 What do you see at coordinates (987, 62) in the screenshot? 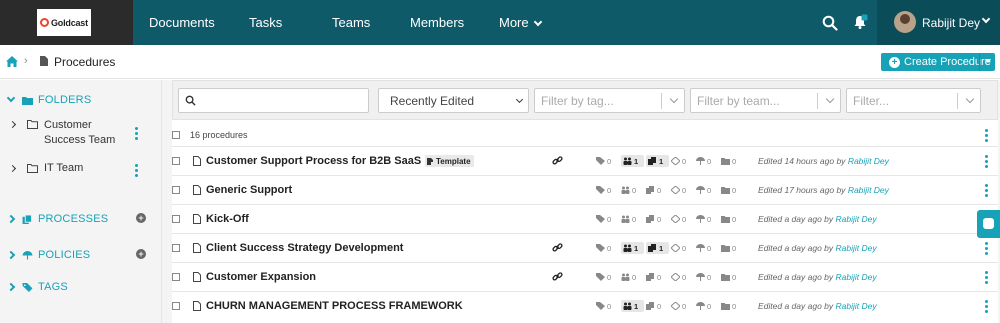
I see `create-dropdown-toggle` at bounding box center [987, 62].